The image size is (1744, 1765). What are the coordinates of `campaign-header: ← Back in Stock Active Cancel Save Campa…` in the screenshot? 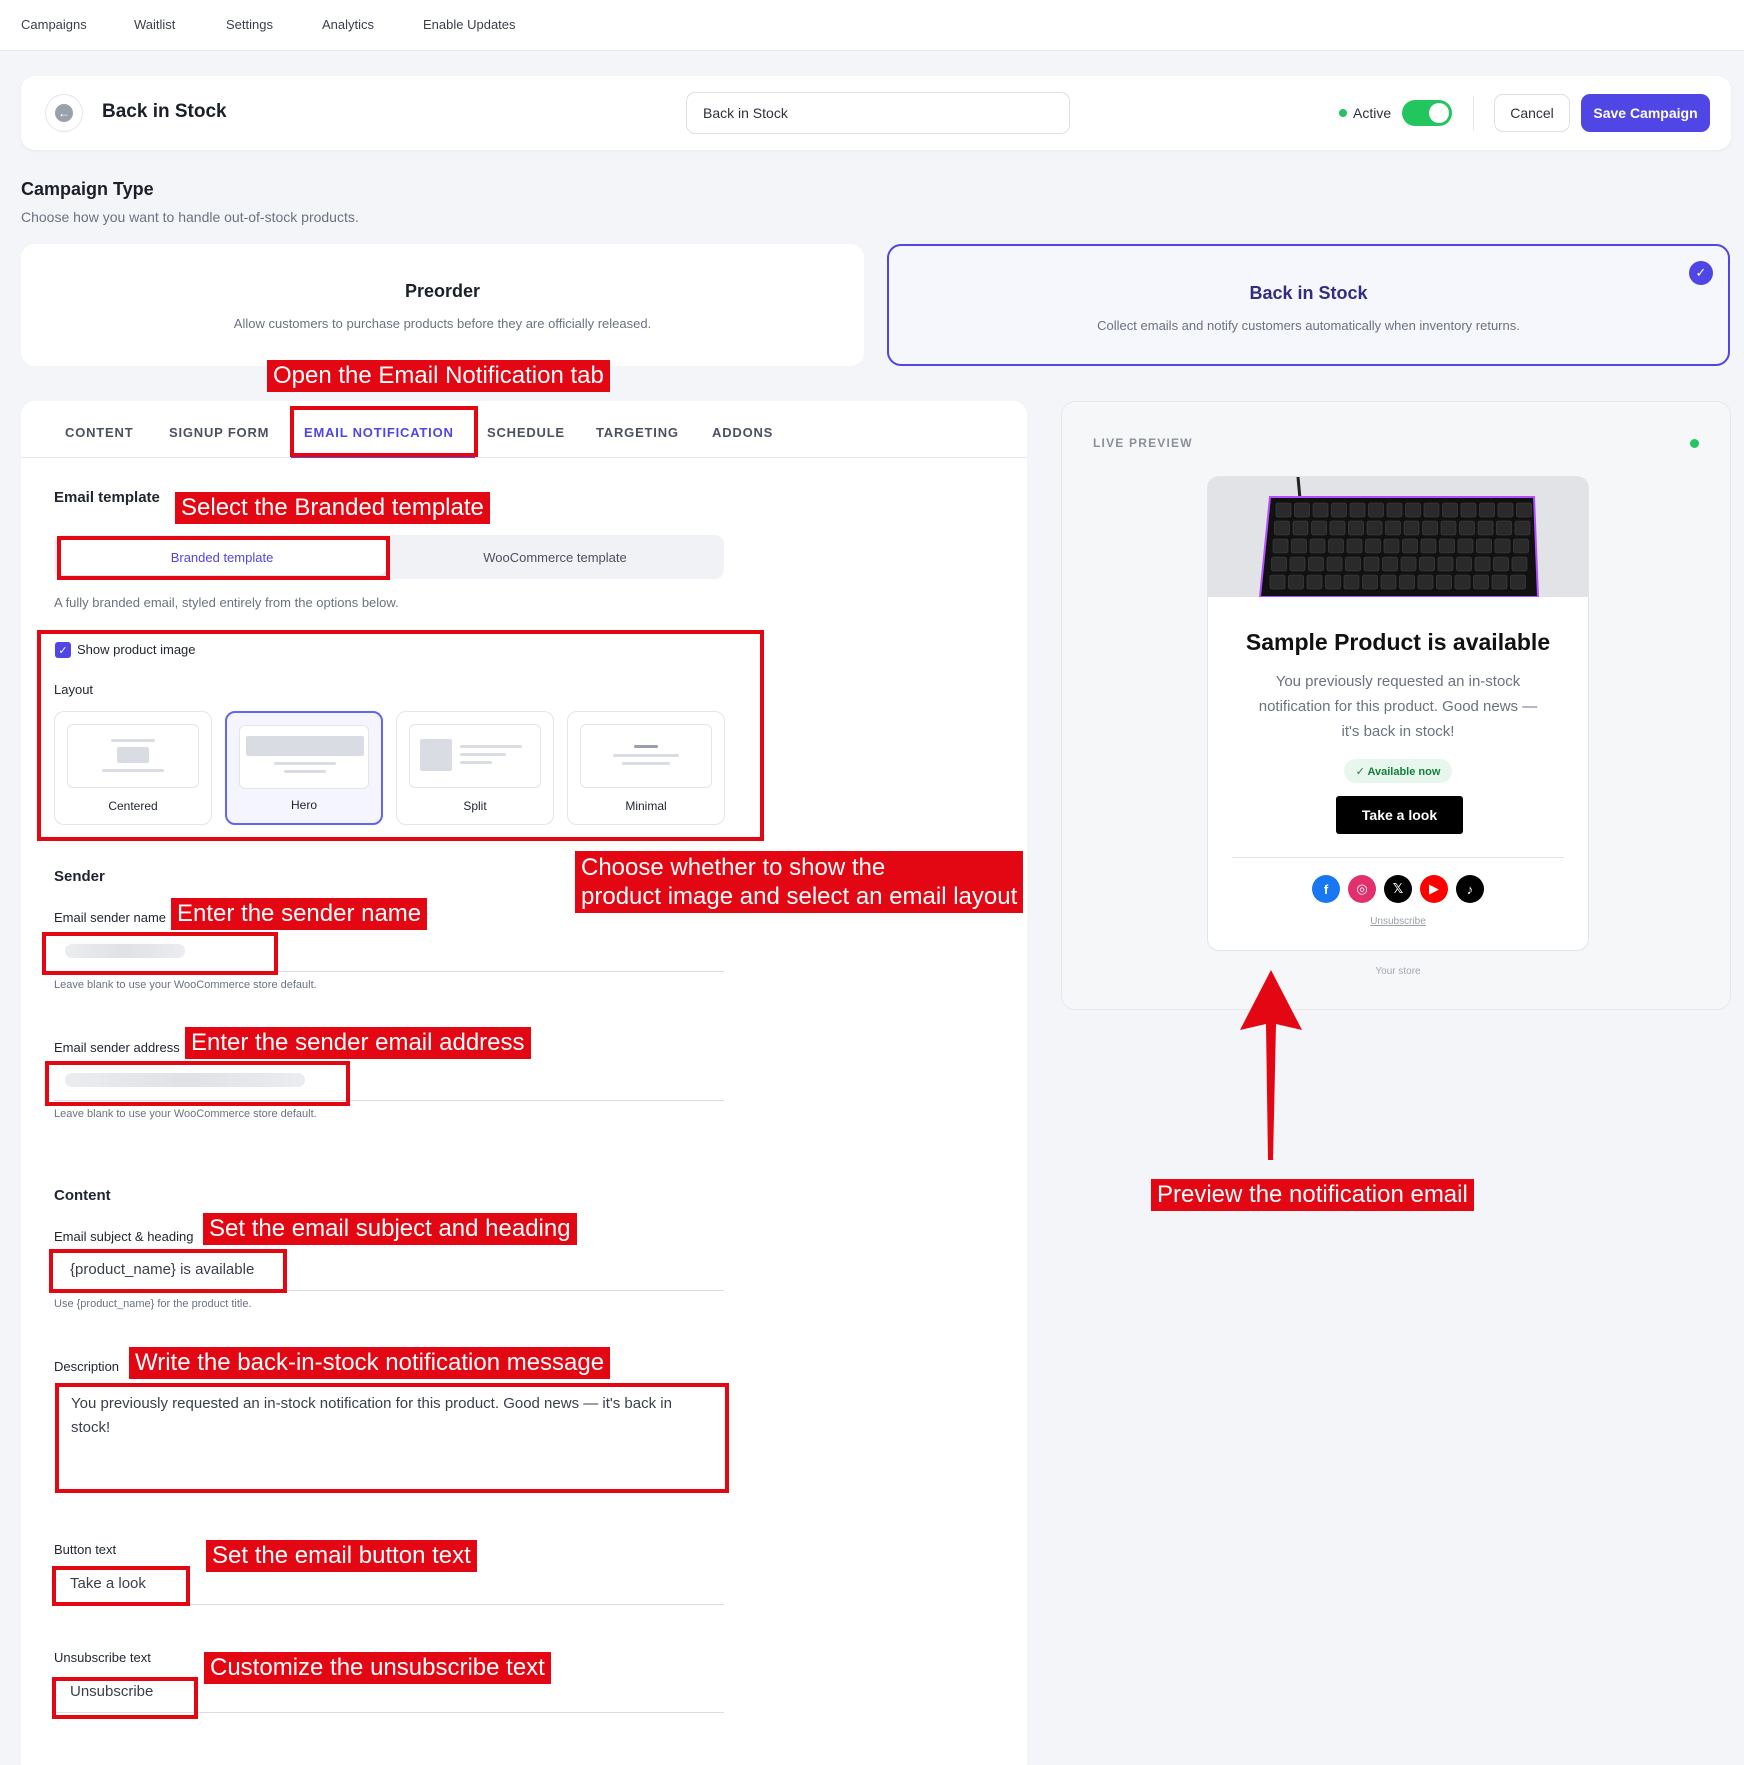 It's located at (876, 113).